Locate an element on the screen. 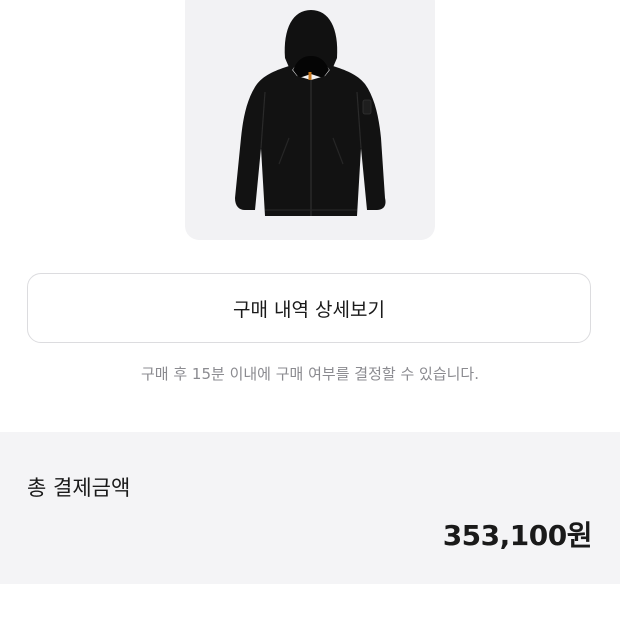  purchase-detail-label: 구매 내역 상세보기 is located at coordinates (309, 309).